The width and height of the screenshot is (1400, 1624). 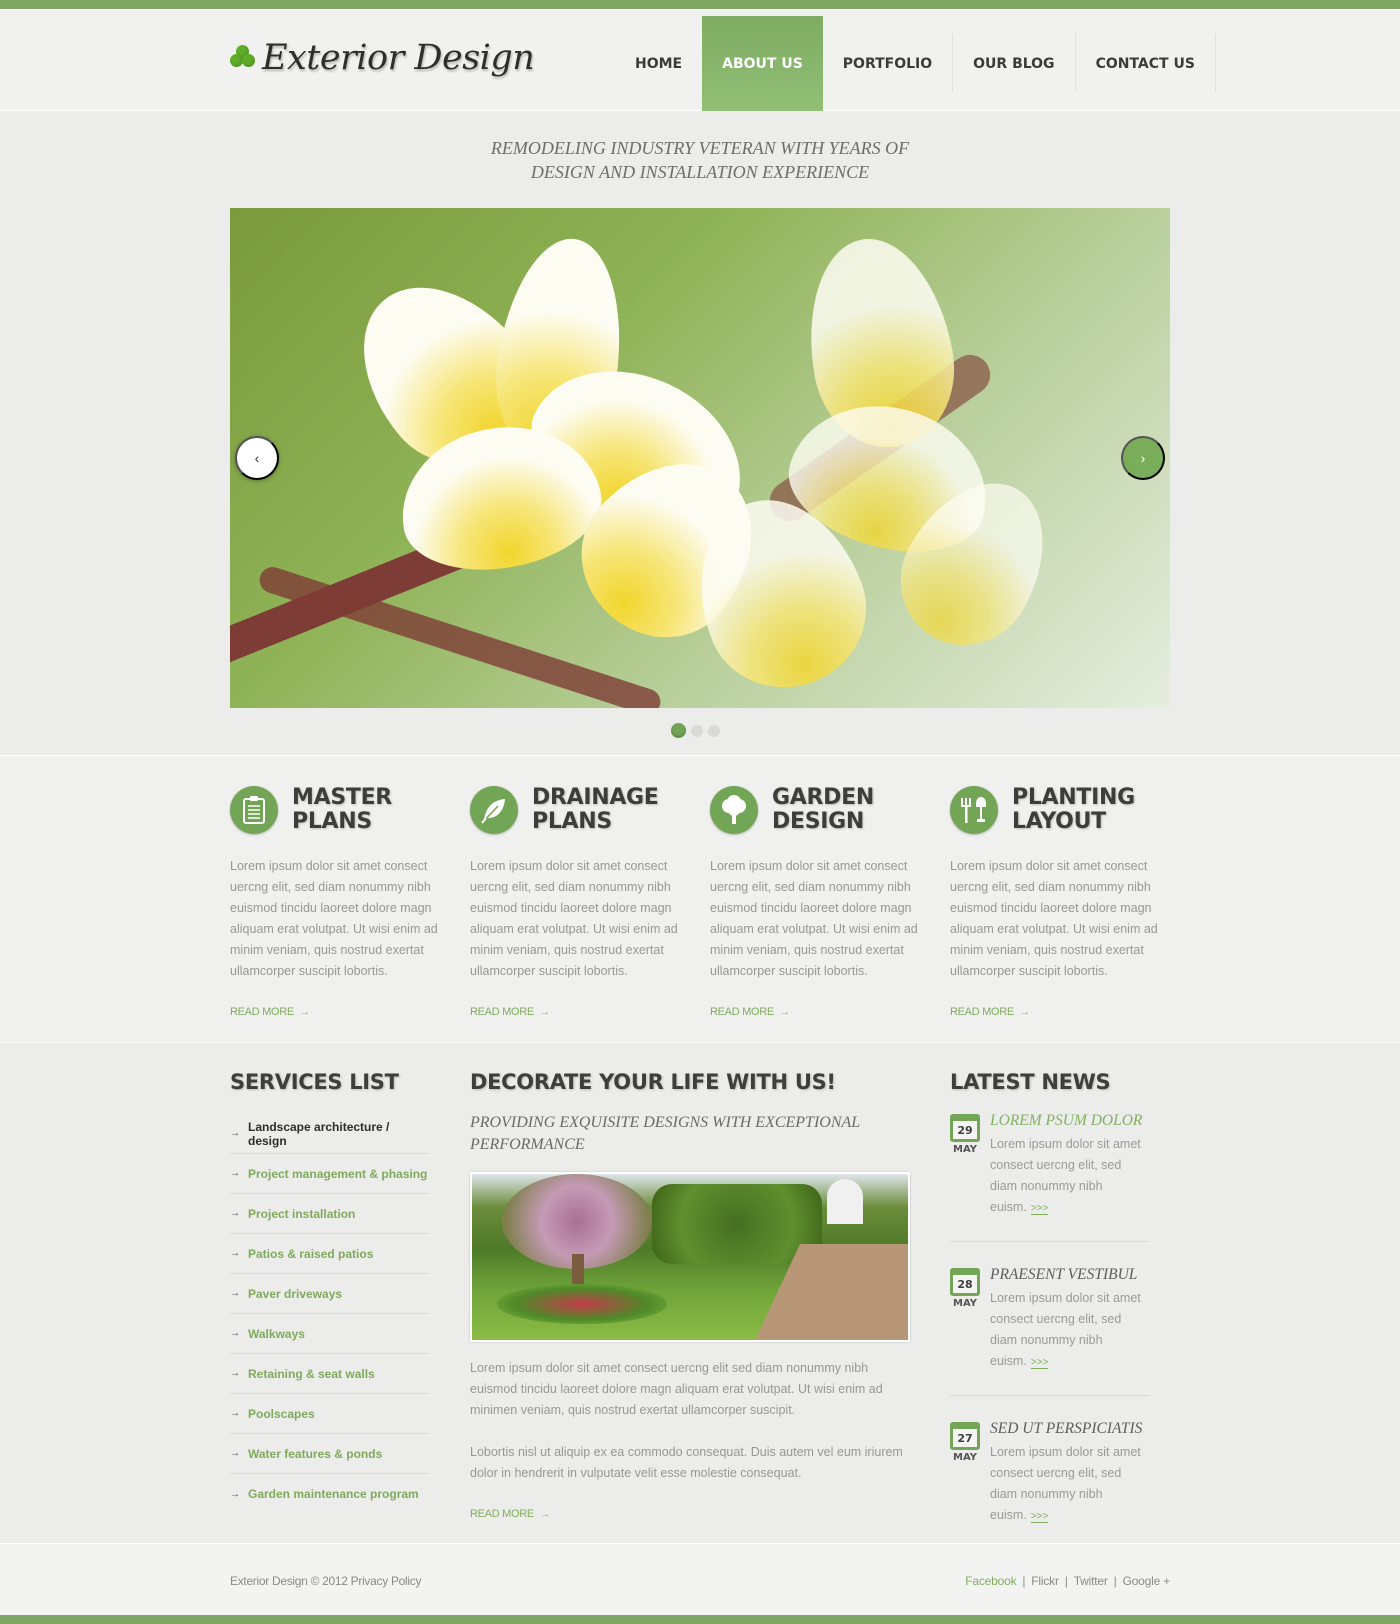 I want to click on tree-icon, so click(x=734, y=810).